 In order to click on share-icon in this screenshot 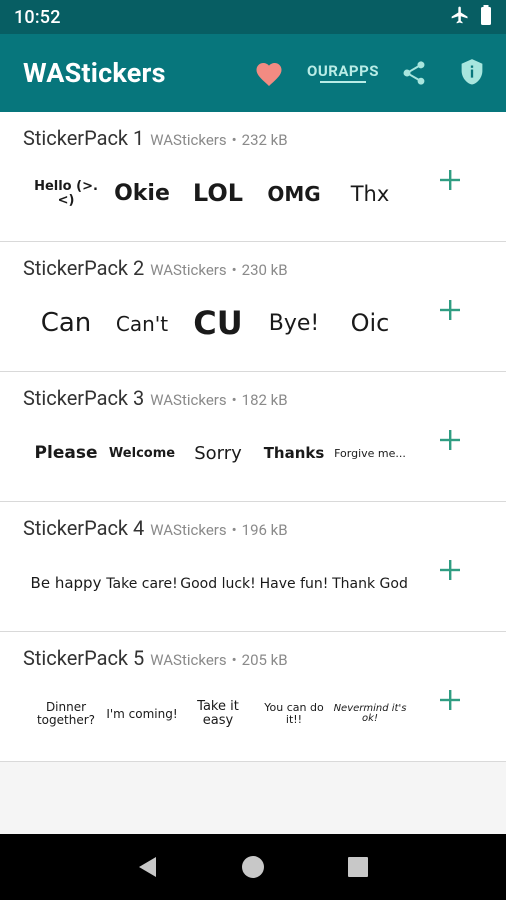, I will do `click(414, 73)`.